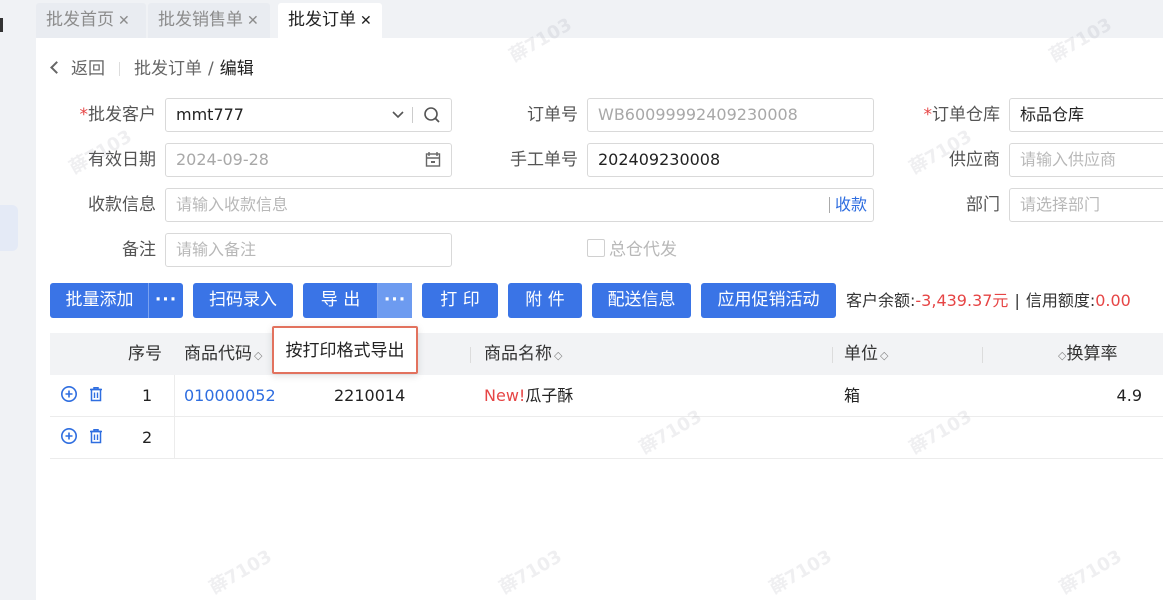  I want to click on export-button: 导 出 ···, so click(357, 300).